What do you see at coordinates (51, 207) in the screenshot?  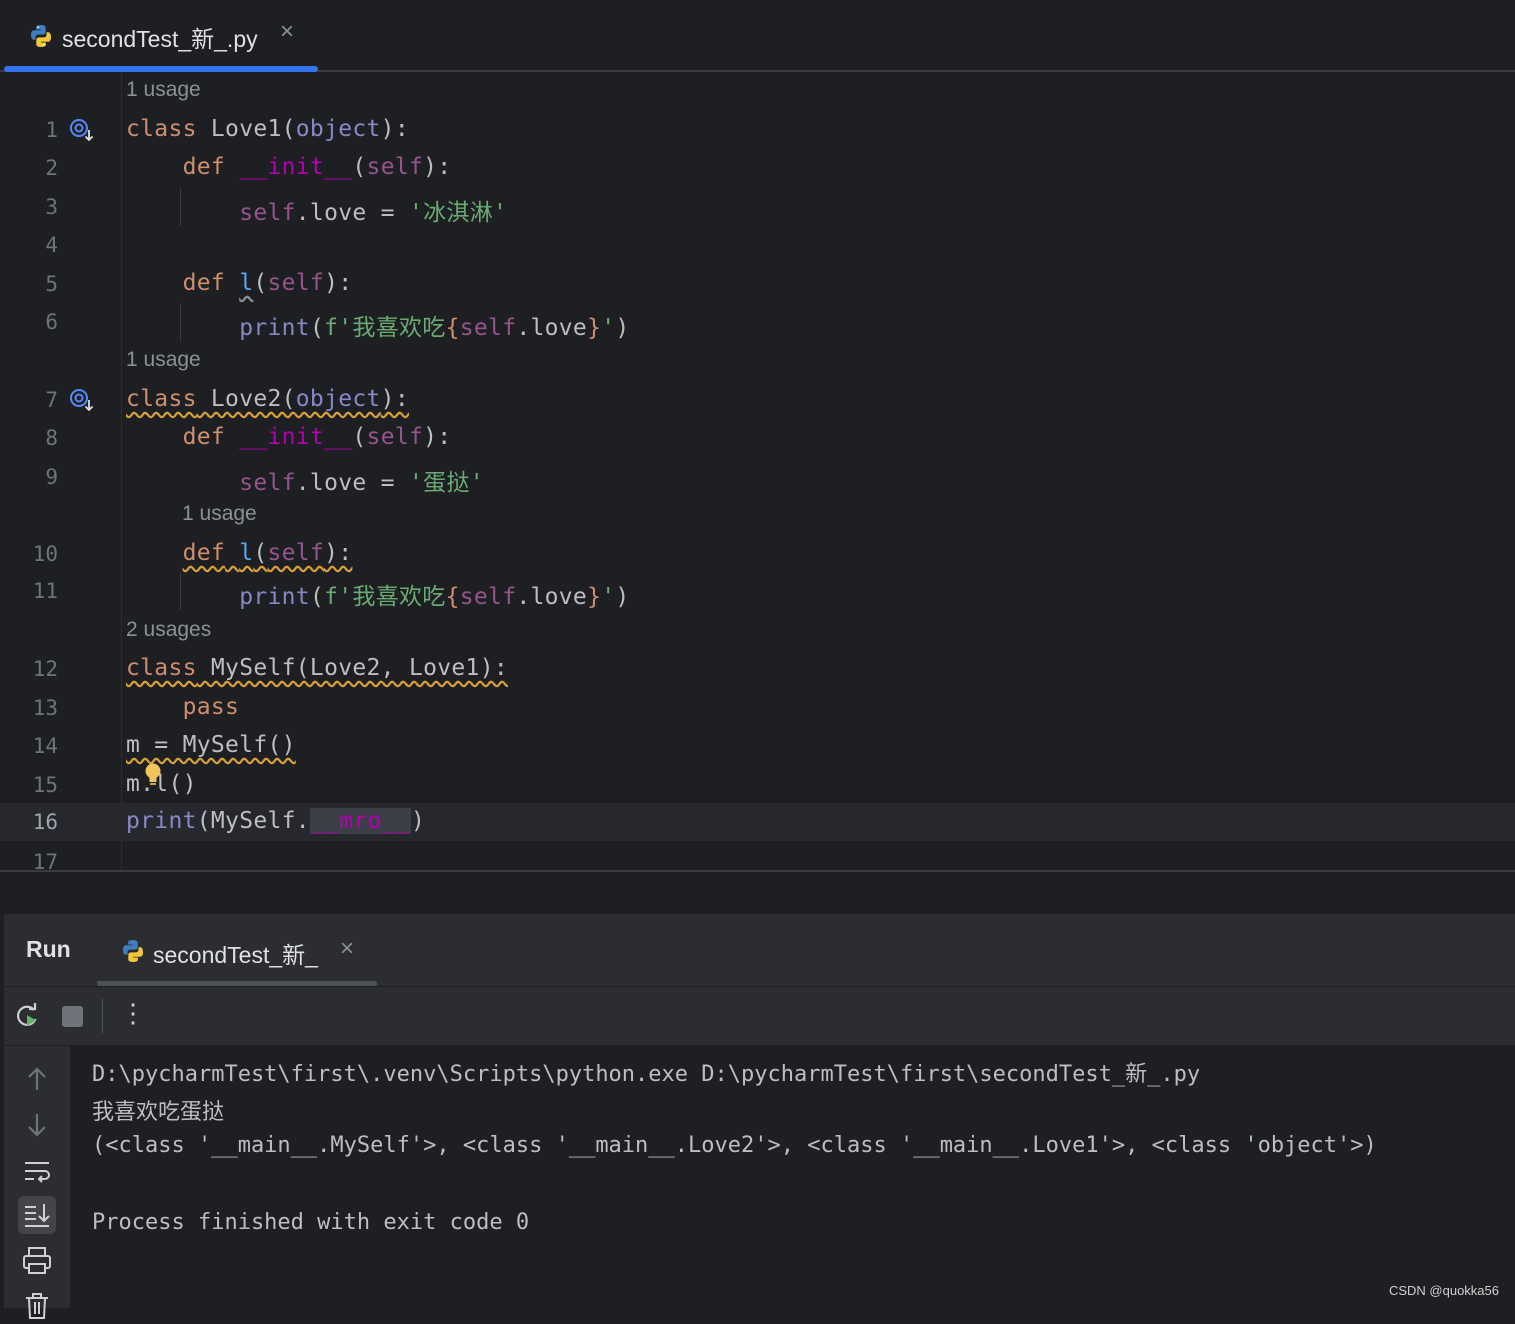 I see `line-number: 3` at bounding box center [51, 207].